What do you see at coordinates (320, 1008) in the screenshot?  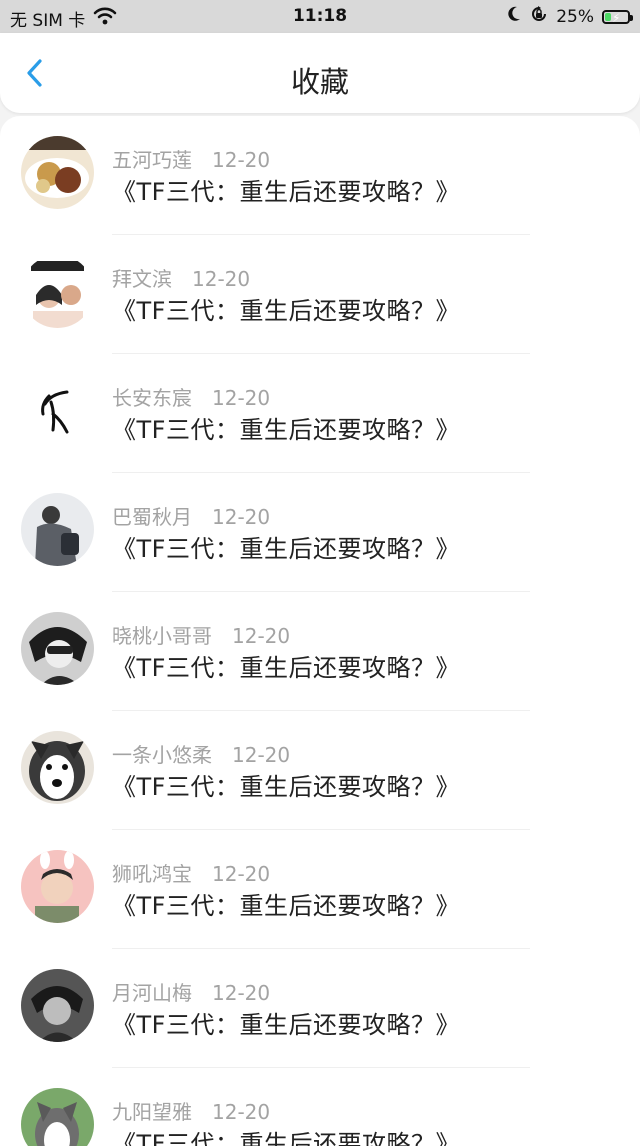 I see `list-item: 月河山梅 12-20 《TF三代：重生后还要攻略？》` at bounding box center [320, 1008].